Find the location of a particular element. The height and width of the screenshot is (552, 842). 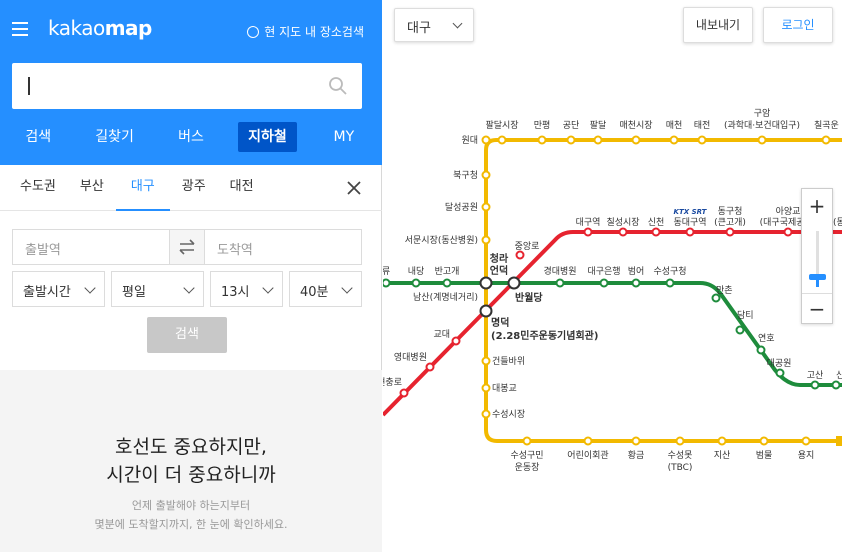

tab-directions-label: 길찾기 is located at coordinates (114, 137).